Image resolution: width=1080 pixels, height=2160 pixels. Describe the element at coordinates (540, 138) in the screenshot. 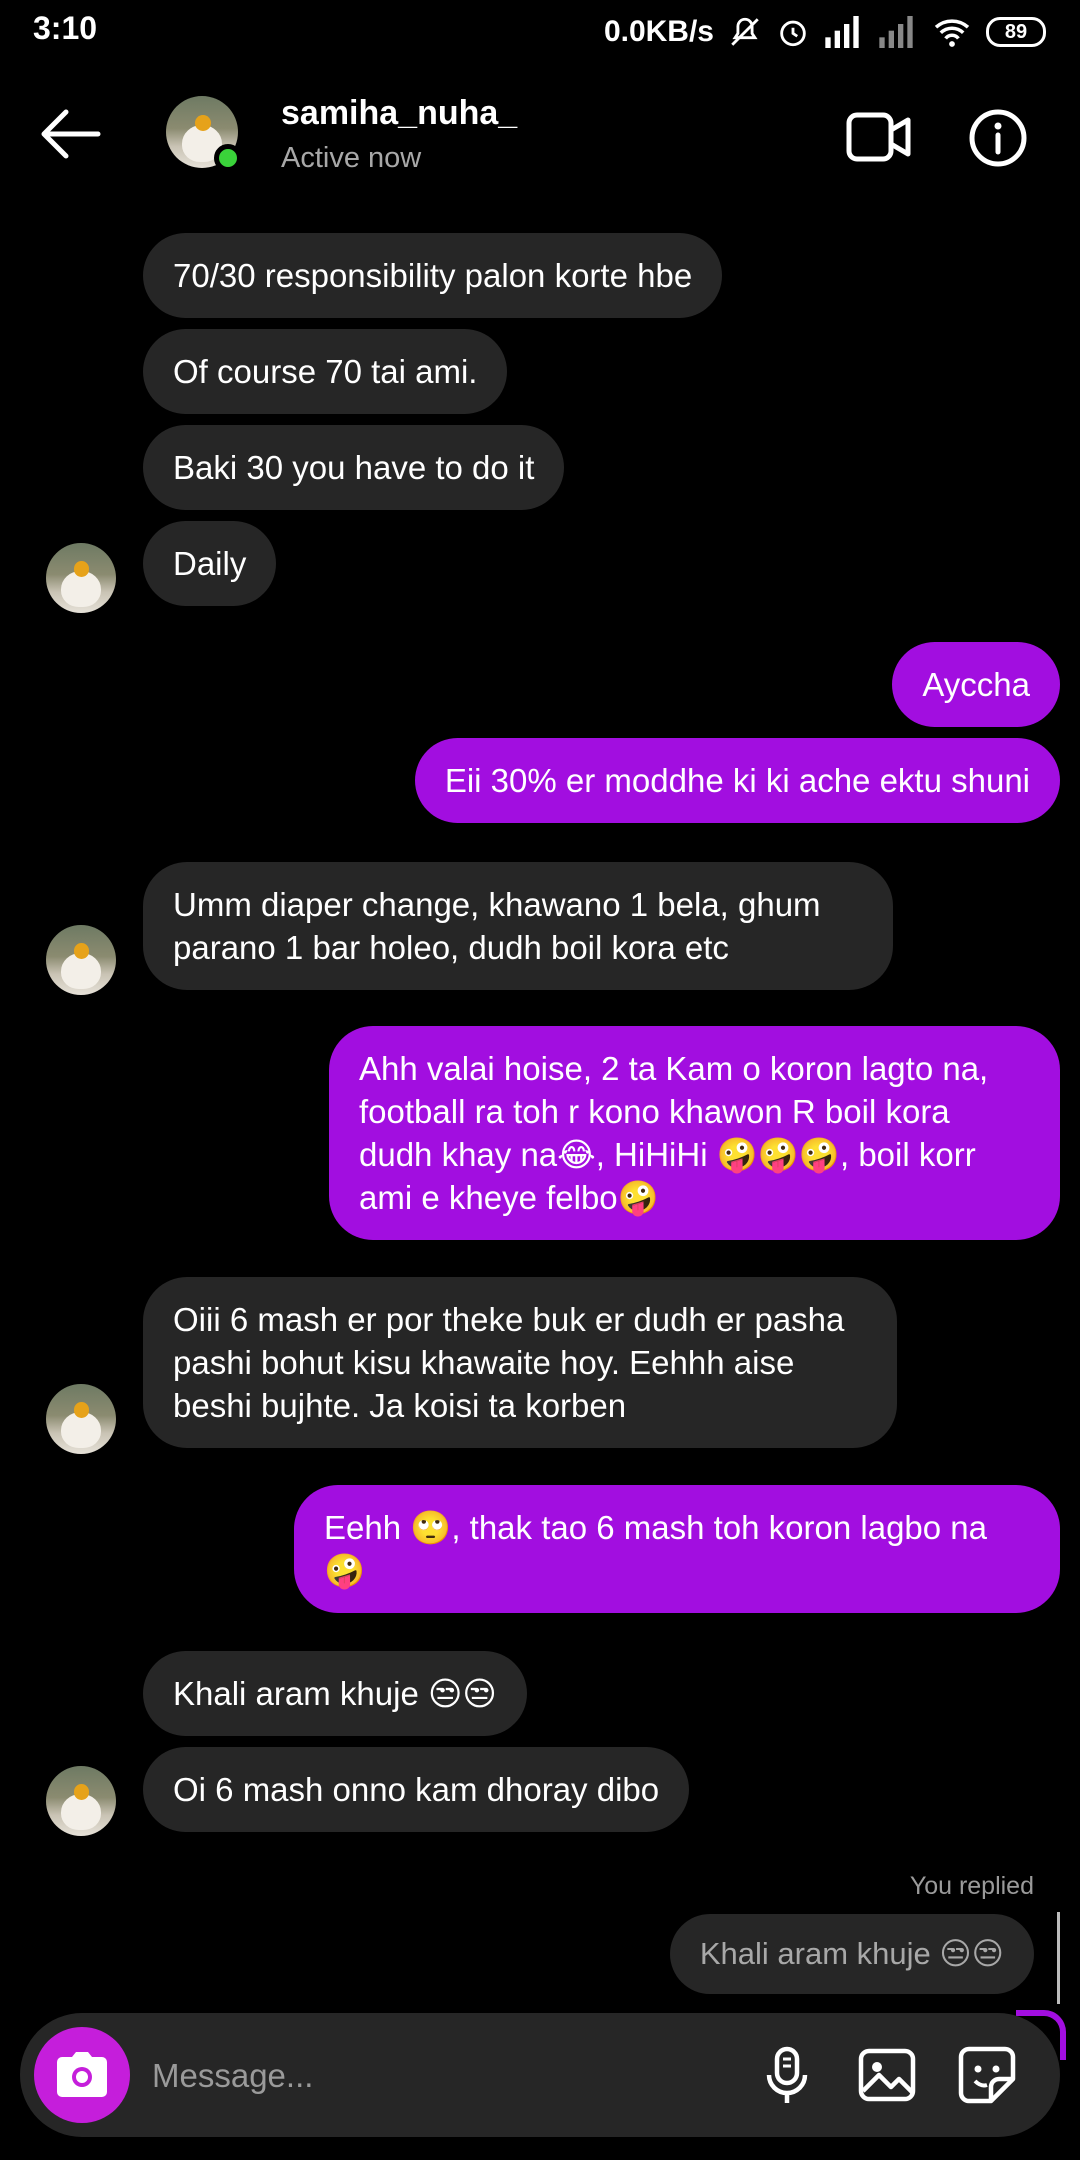

I see `chat-header: samiha_nuha_ Active now` at that location.